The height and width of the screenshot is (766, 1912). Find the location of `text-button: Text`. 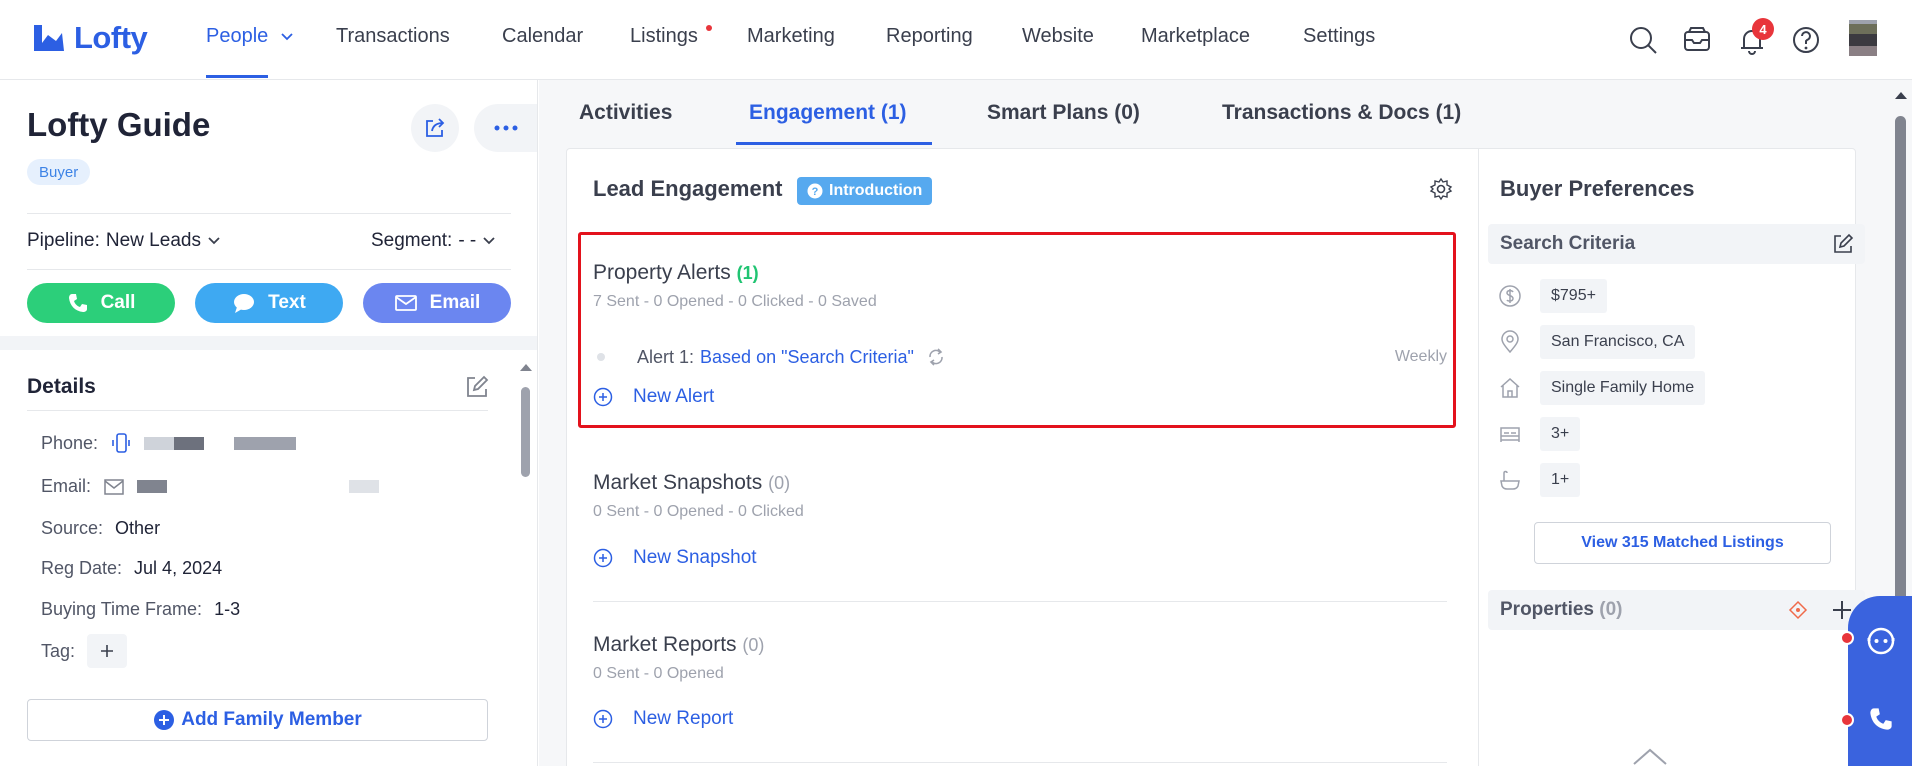

text-button: Text is located at coordinates (269, 303).